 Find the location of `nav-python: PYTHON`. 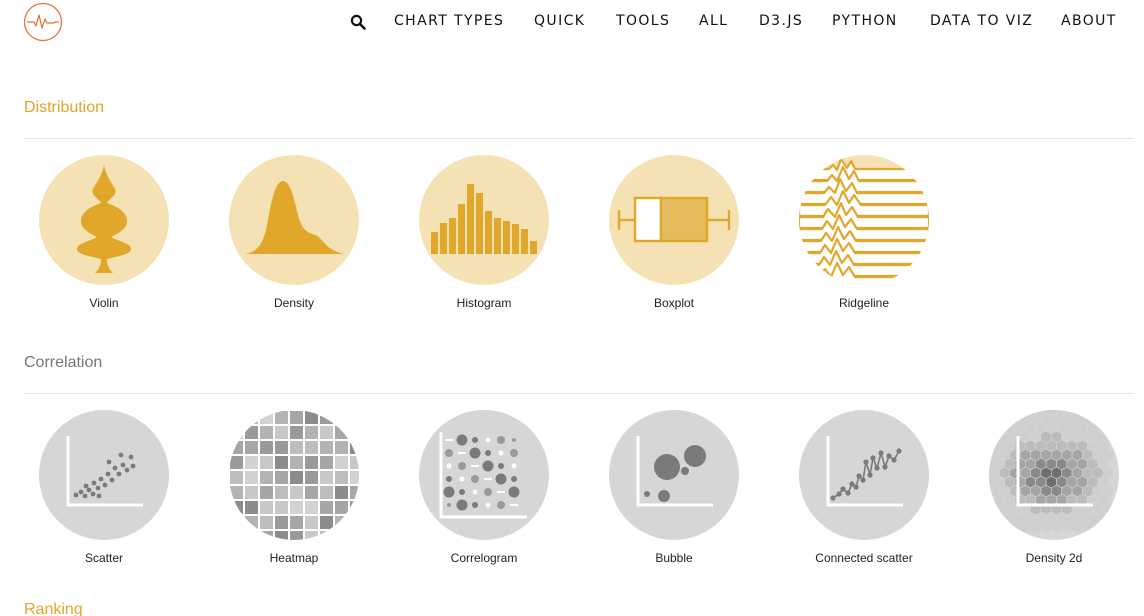

nav-python: PYTHON is located at coordinates (865, 21).